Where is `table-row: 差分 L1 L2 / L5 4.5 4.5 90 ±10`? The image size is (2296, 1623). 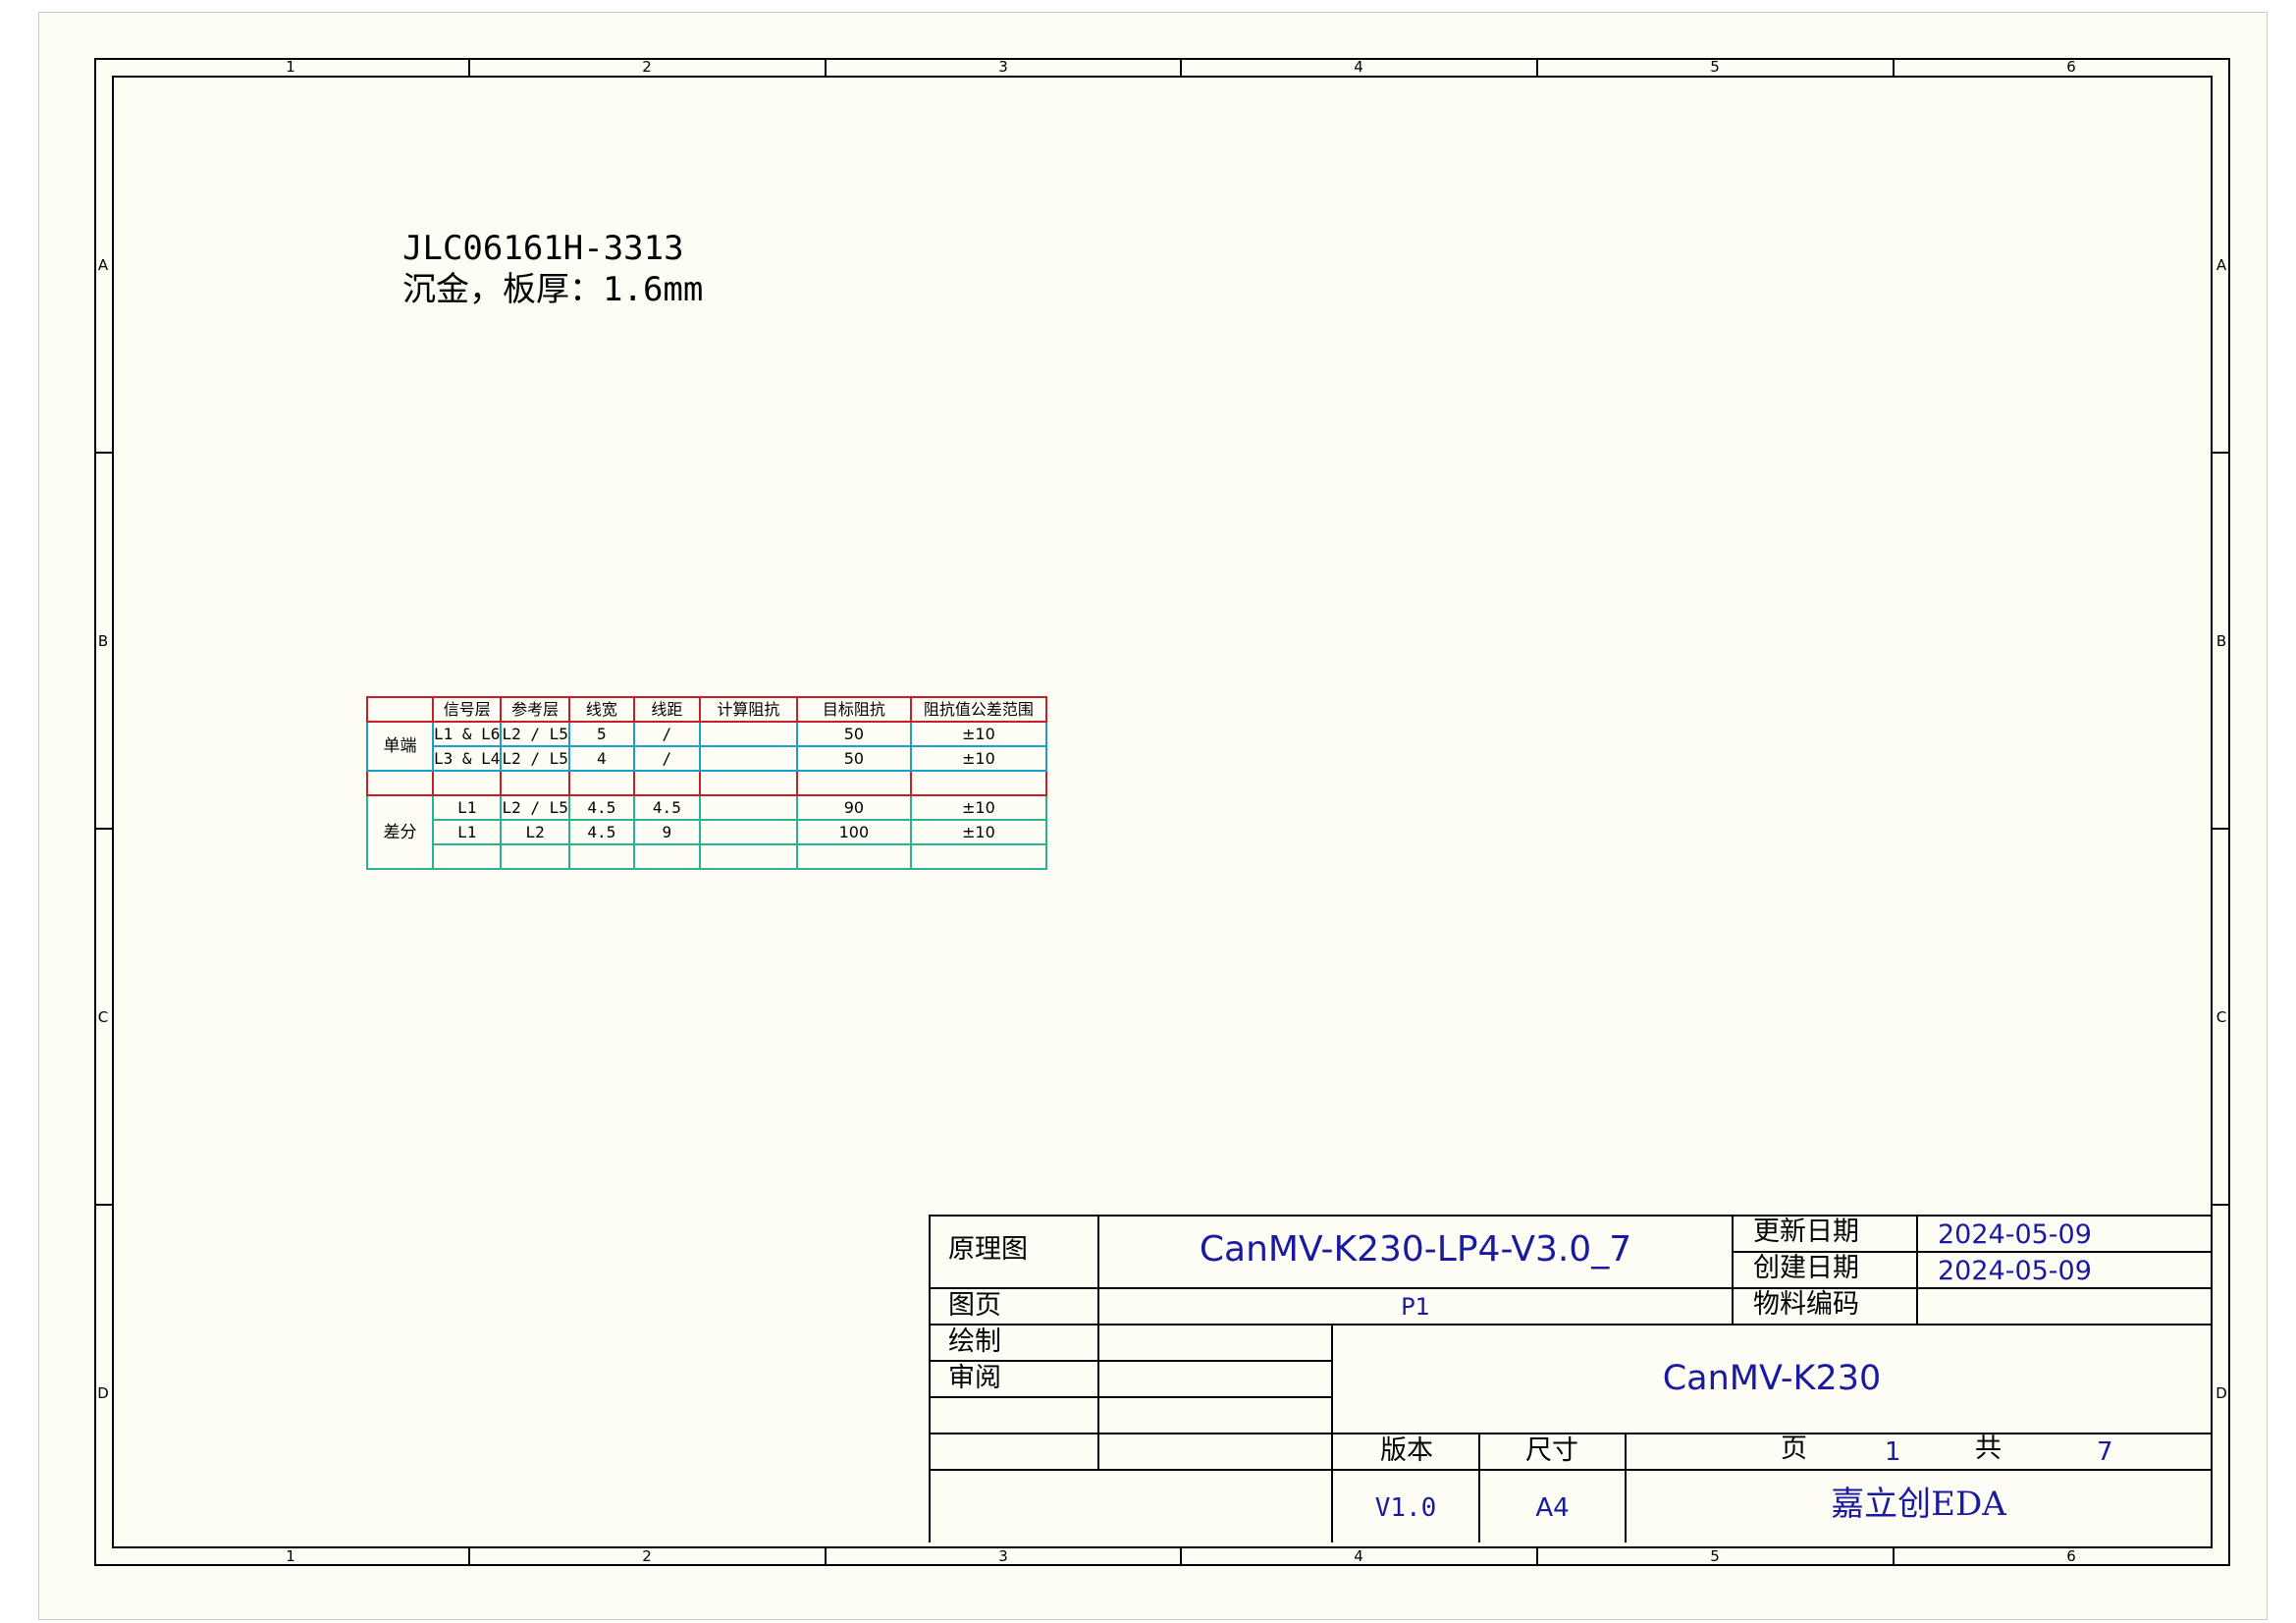
table-row: 差分 L1 L2 / L5 4.5 4.5 90 ±10 is located at coordinates (707, 832).